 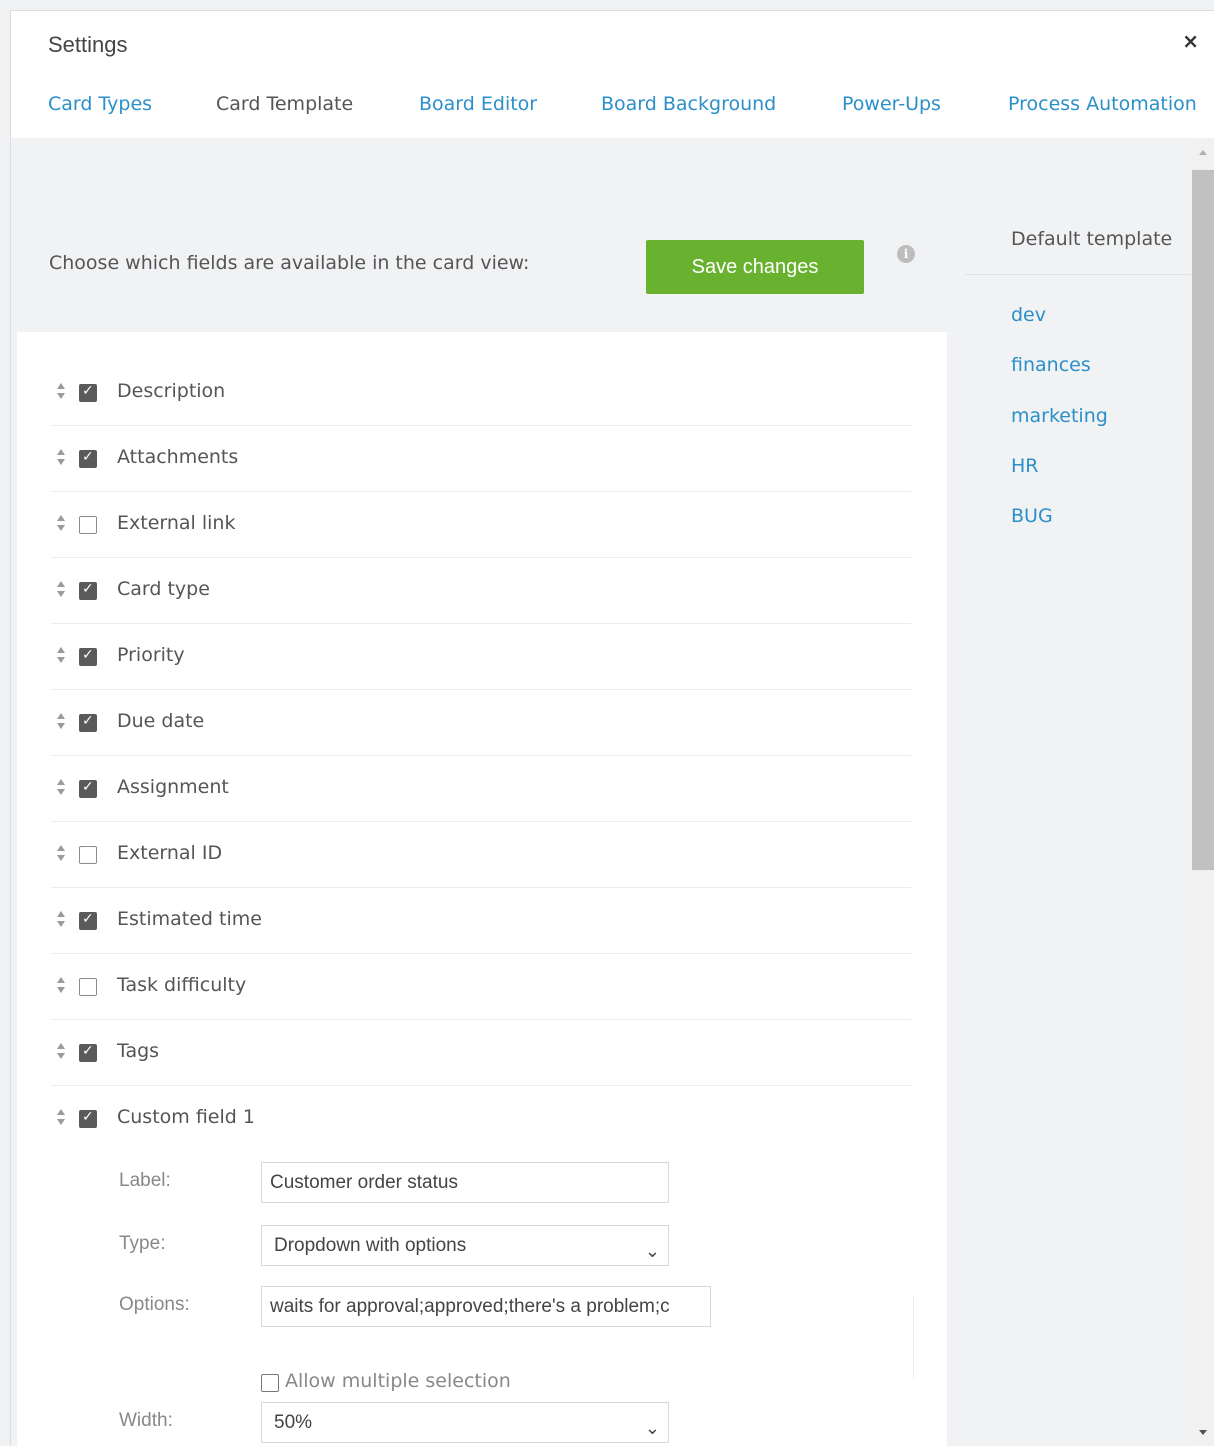 What do you see at coordinates (481, 1119) in the screenshot?
I see `field-row-custom-field-1: Custom field 1` at bounding box center [481, 1119].